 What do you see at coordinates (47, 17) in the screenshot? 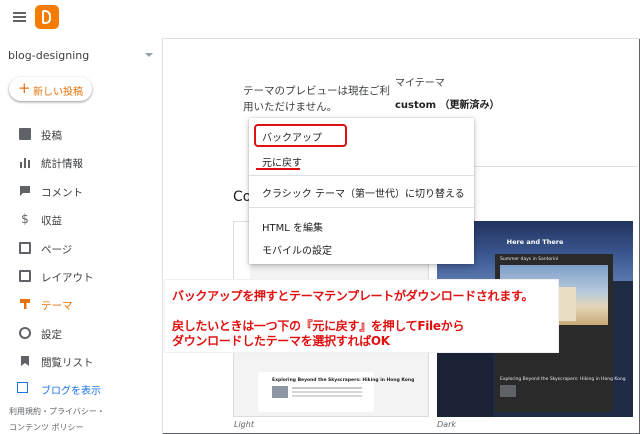
I see `blogger-logo-icon` at bounding box center [47, 17].